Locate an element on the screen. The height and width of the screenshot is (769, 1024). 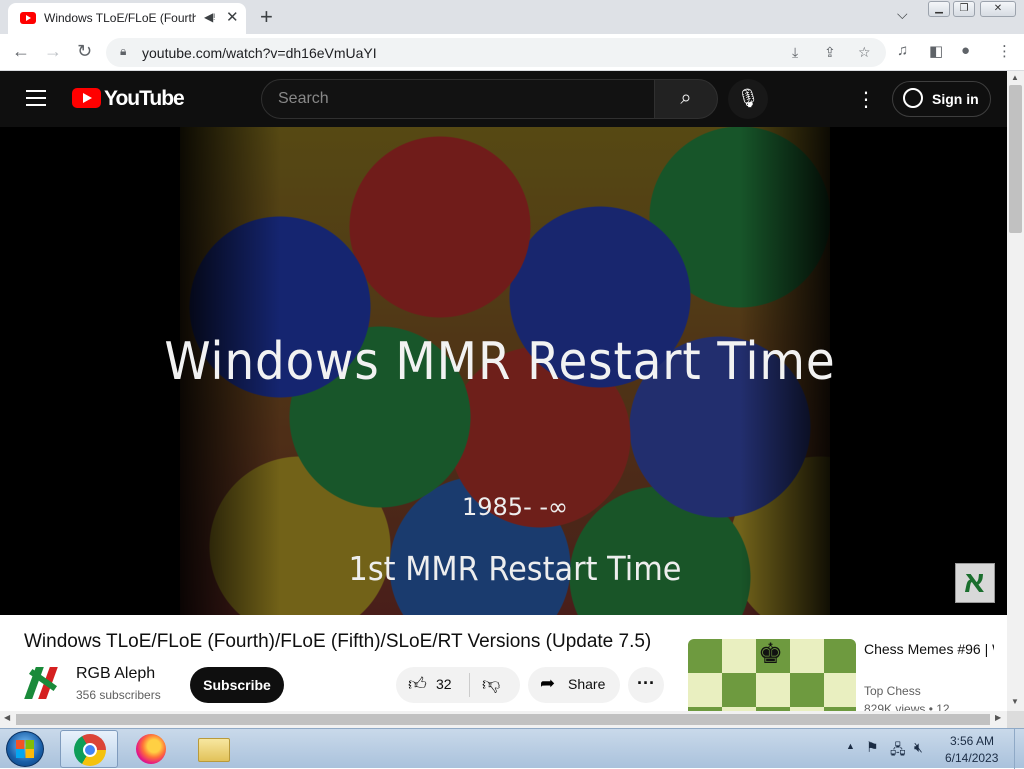
vertical-scroll-thumb is located at coordinates (1015, 159).